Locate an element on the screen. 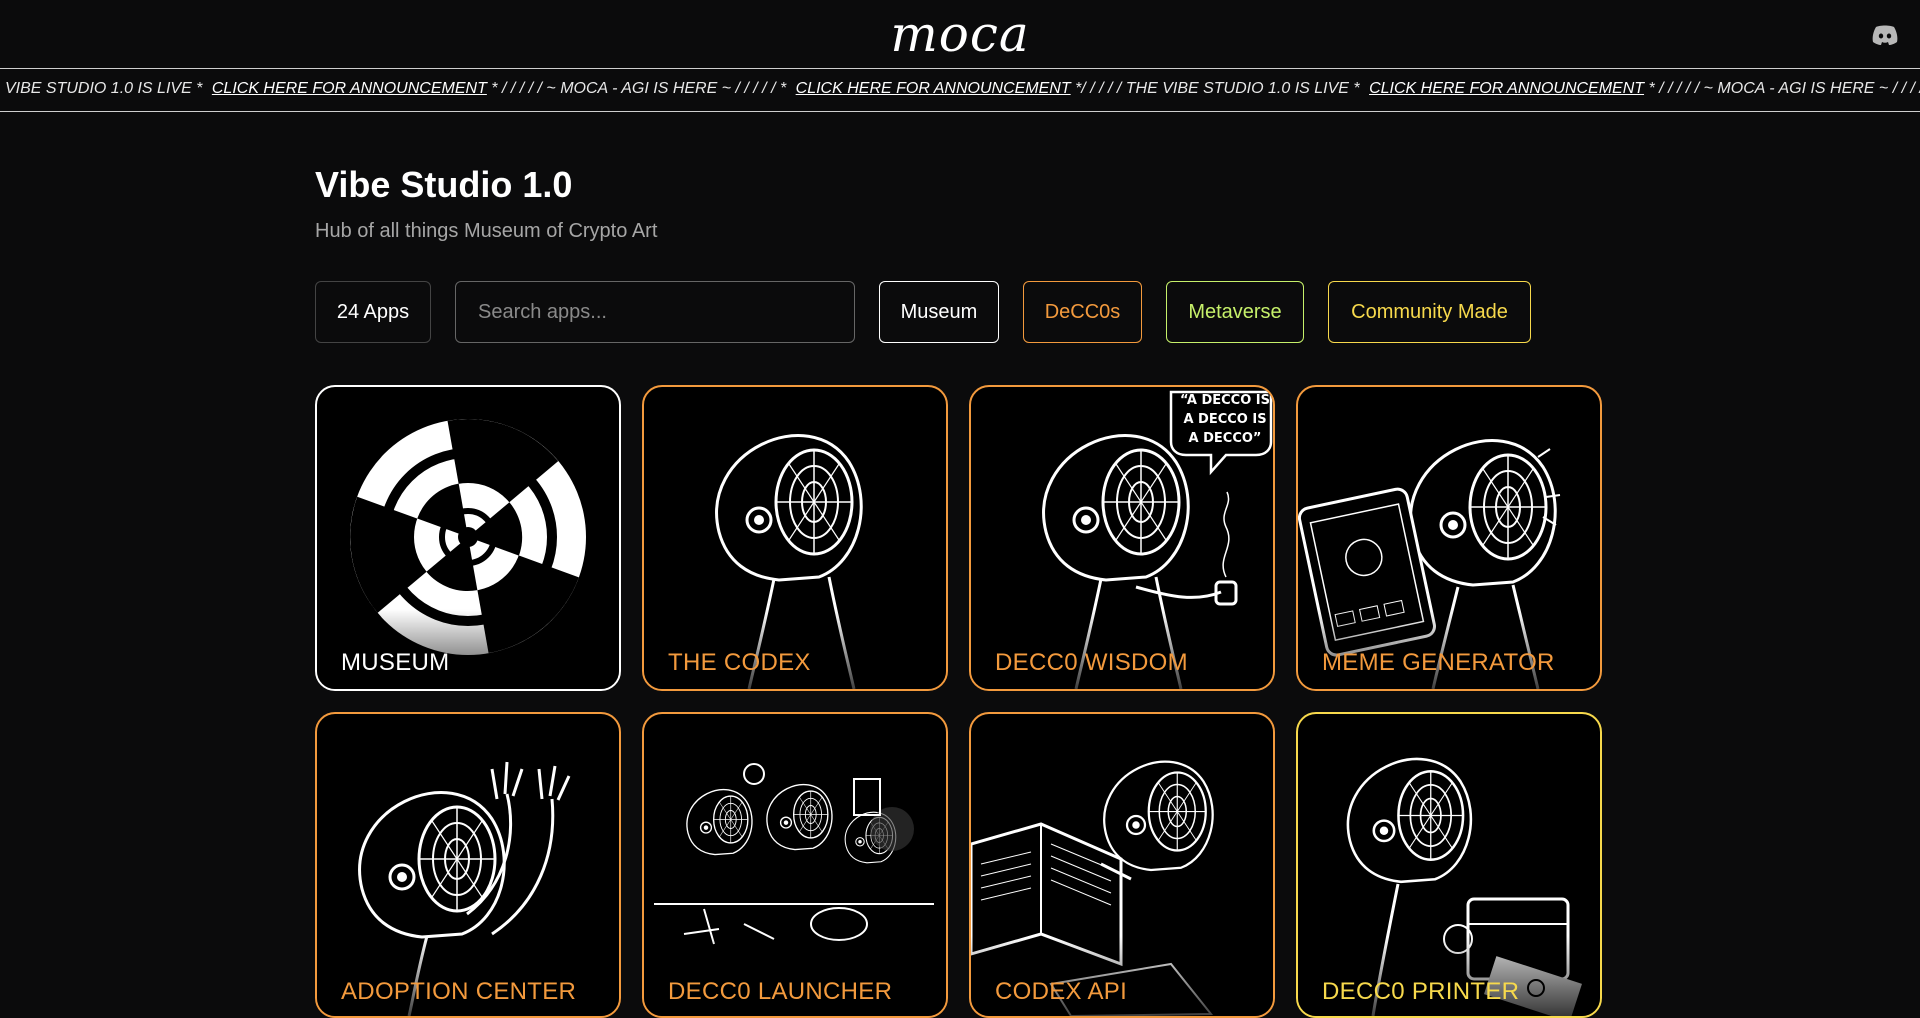  search-input is located at coordinates (655, 312).